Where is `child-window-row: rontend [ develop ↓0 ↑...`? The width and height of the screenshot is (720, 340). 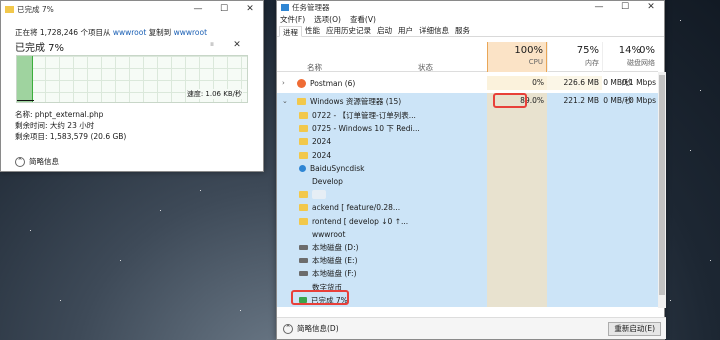
child-window-row: rontend [ develop ↓0 ↑... is located at coordinates (382, 221).